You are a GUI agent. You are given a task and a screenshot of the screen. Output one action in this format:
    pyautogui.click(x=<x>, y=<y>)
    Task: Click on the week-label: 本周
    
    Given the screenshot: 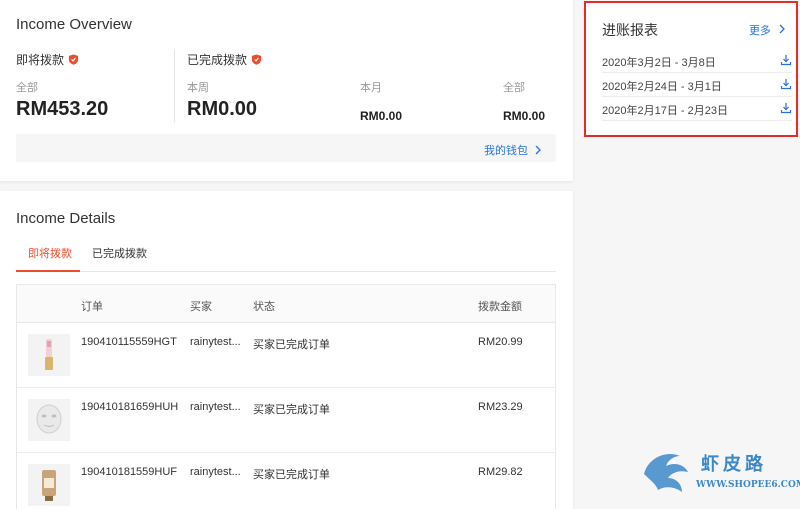 What is the action you would take?
    pyautogui.click(x=198, y=88)
    